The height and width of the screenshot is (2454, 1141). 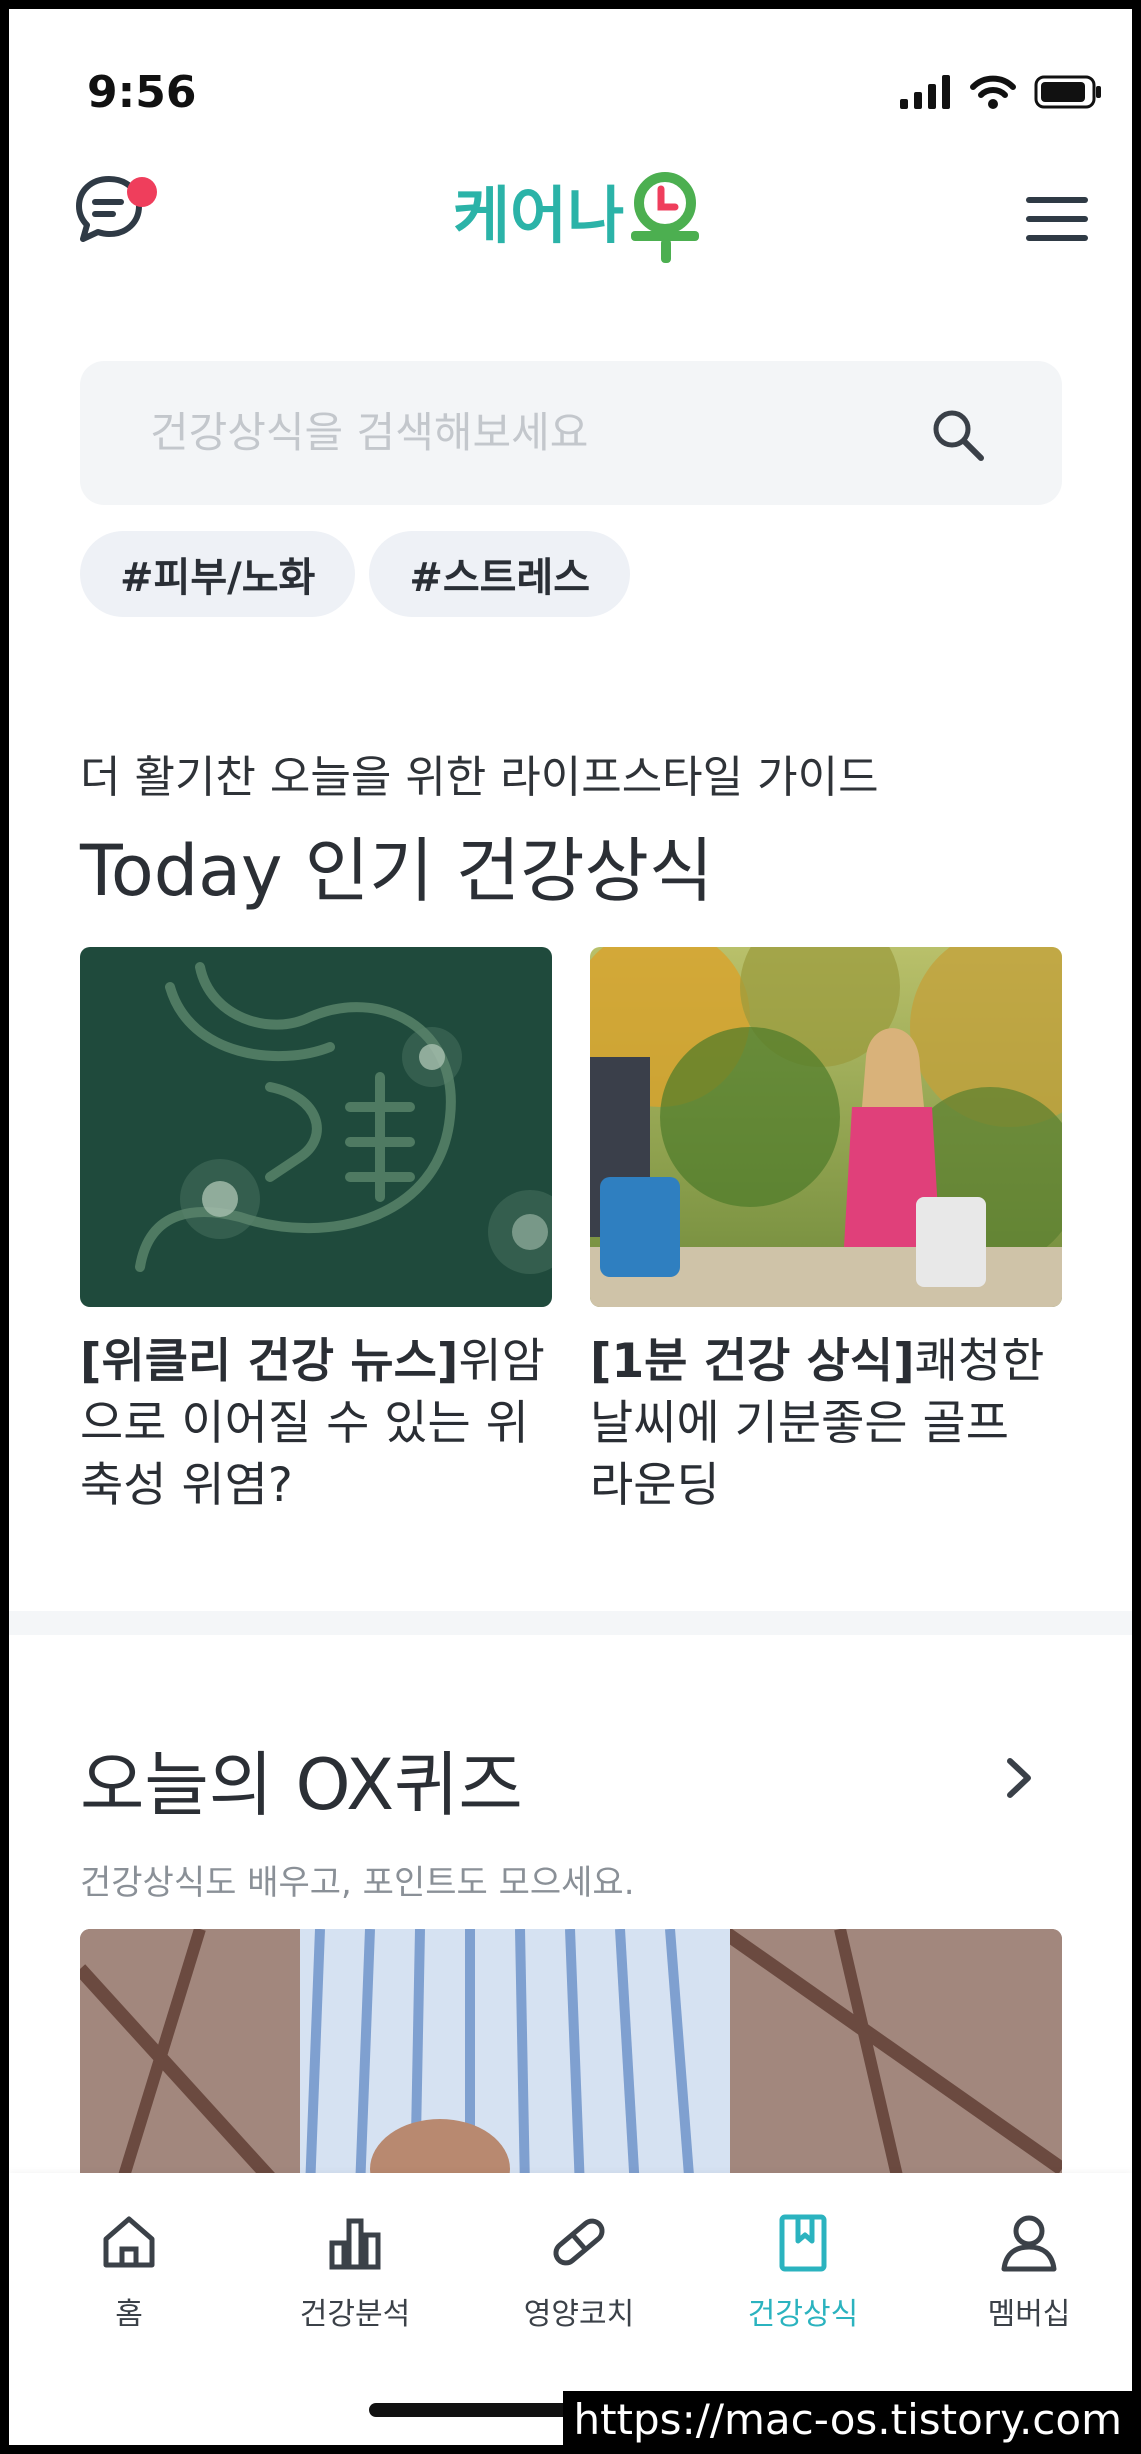 I want to click on search-input, so click(x=530, y=432).